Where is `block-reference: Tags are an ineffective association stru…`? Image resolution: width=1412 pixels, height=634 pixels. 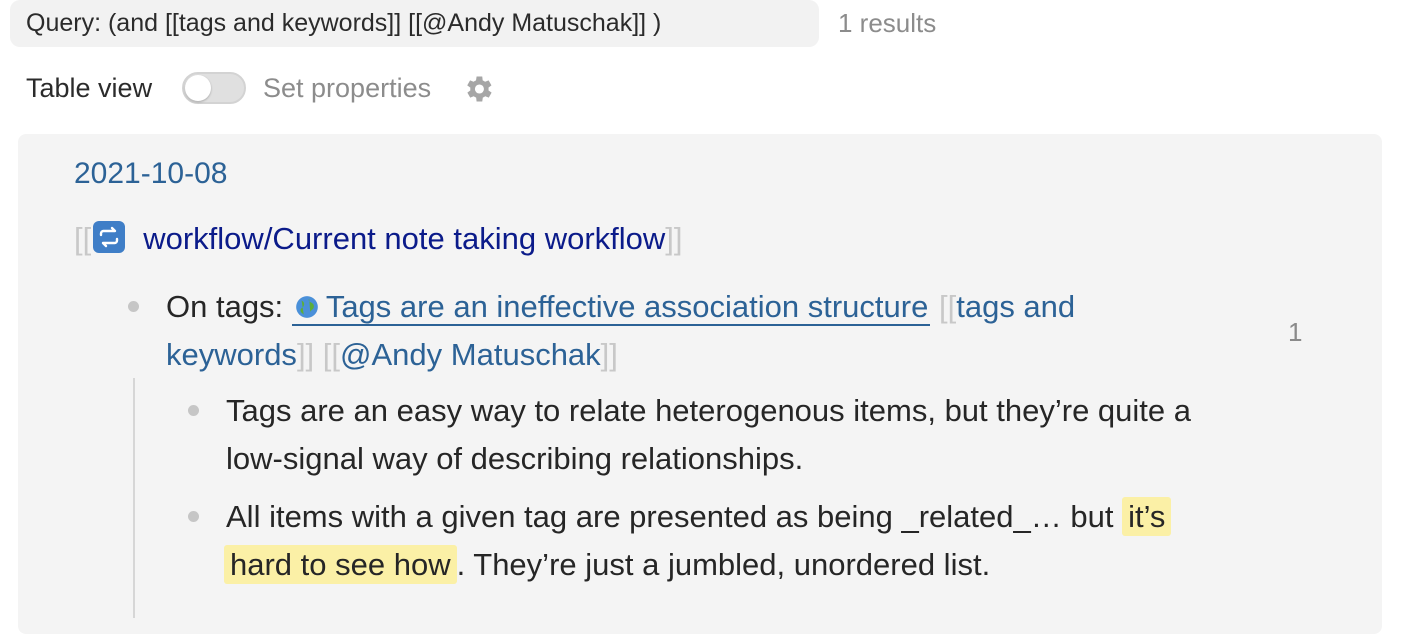
block-reference: Tags are an ineffective association stru… is located at coordinates (611, 307).